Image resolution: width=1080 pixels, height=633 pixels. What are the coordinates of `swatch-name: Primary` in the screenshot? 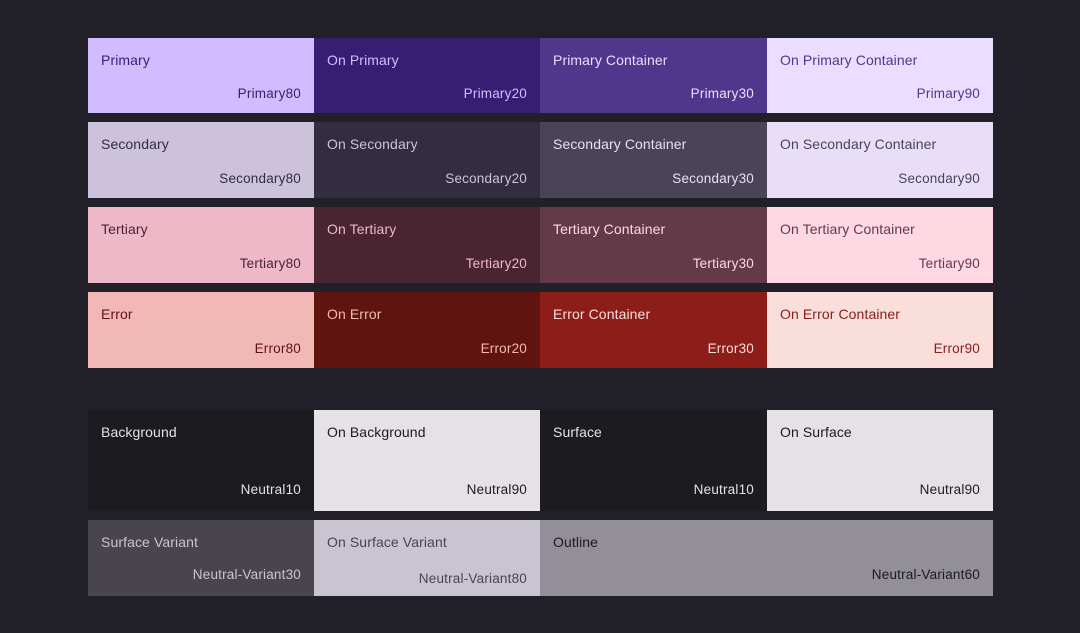 It's located at (125, 60).